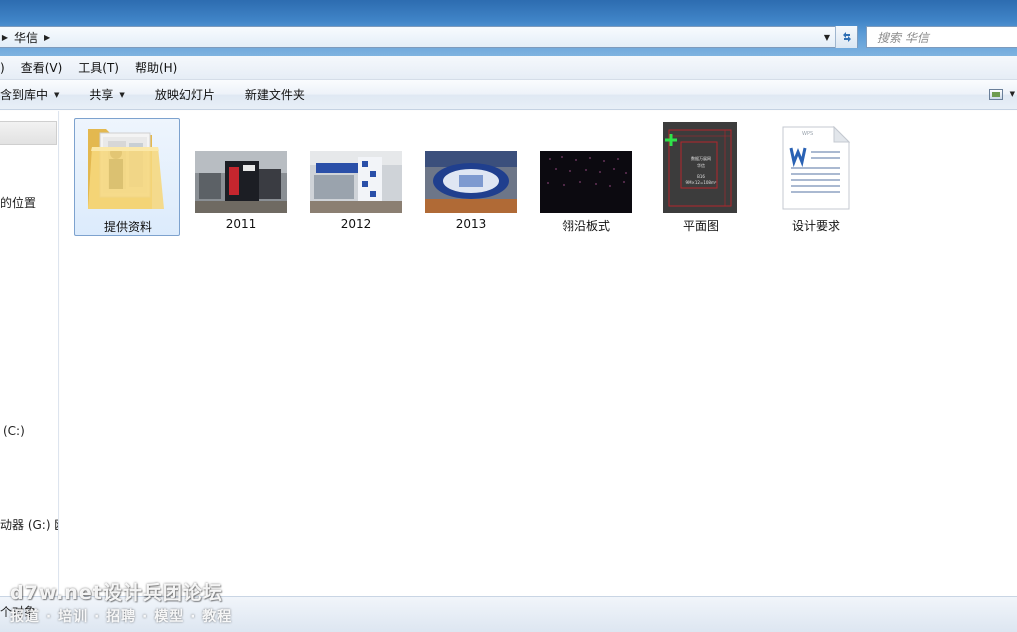  I want to click on nav-item-drive-g: 动器 (G:) 欧, so click(29, 524).